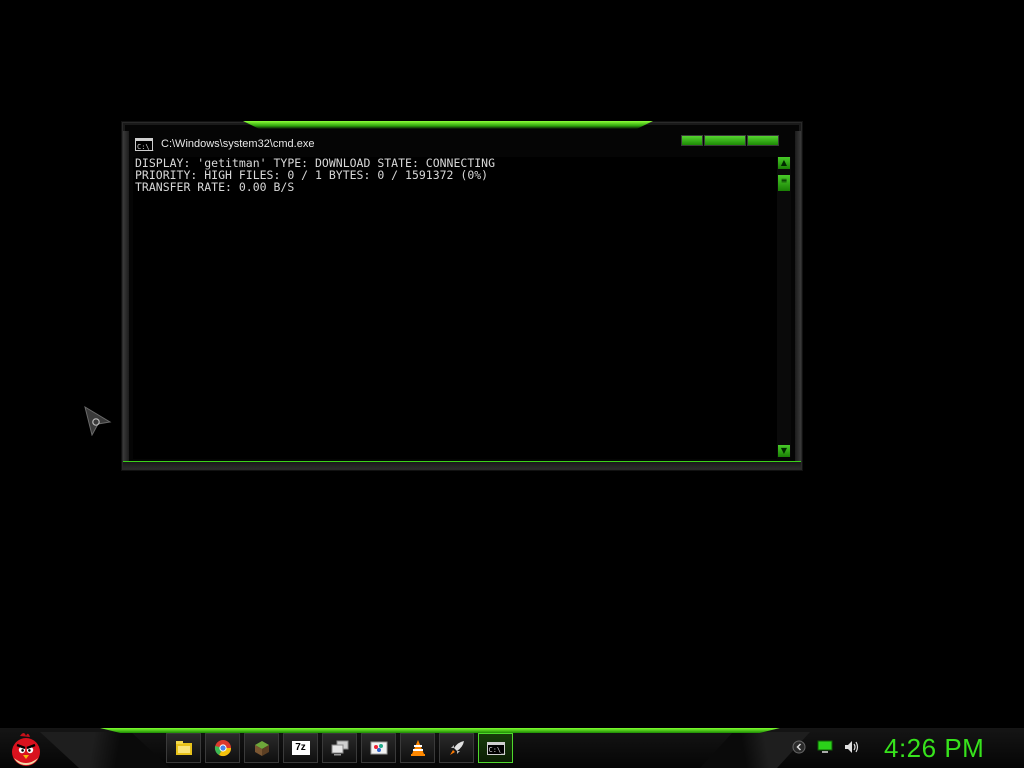 The height and width of the screenshot is (768, 1024). What do you see at coordinates (462, 144) in the screenshot?
I see `window-titlebar: C:\_ C:\Windows\system32\cmd.exe` at bounding box center [462, 144].